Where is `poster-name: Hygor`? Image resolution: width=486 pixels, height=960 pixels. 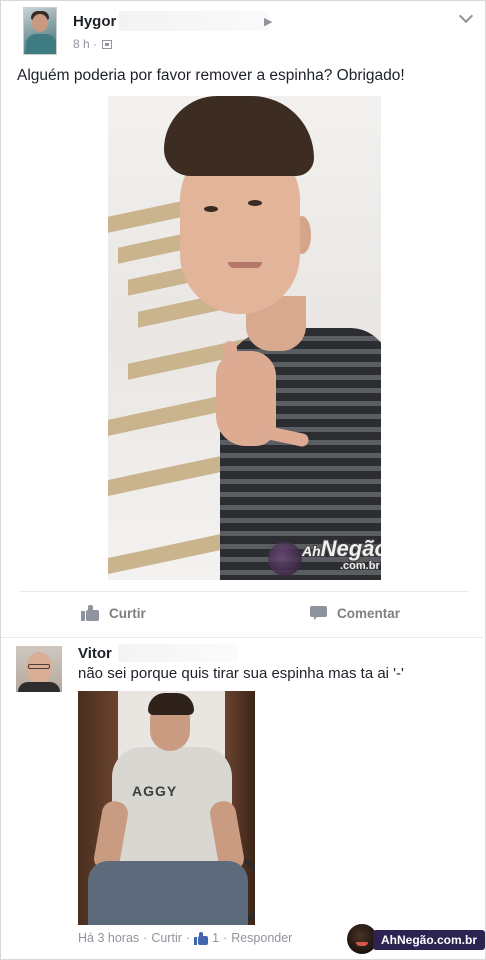 poster-name: Hygor is located at coordinates (94, 21).